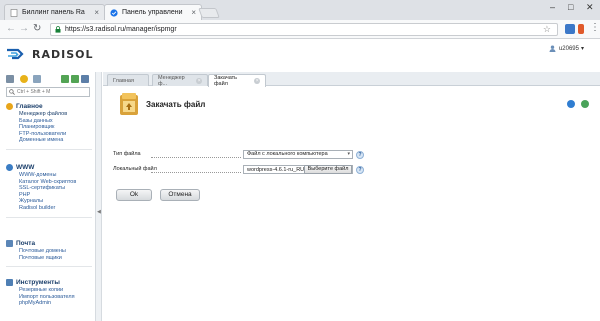 The height and width of the screenshot is (321, 600). Describe the element at coordinates (348, 154) in the screenshot. I see `chevron-down-icon: ▾` at that location.